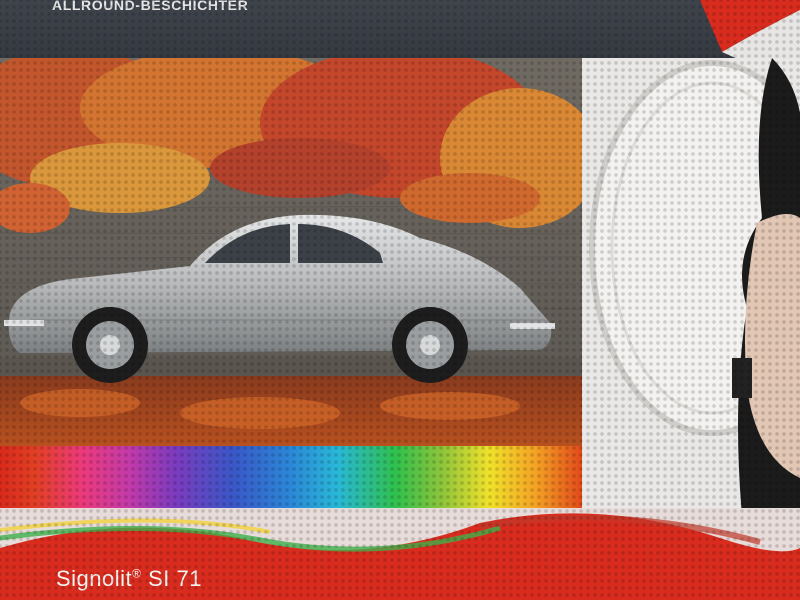 Image resolution: width=800 pixels, height=600 pixels. I want to click on registered-mark: ®, so click(137, 573).